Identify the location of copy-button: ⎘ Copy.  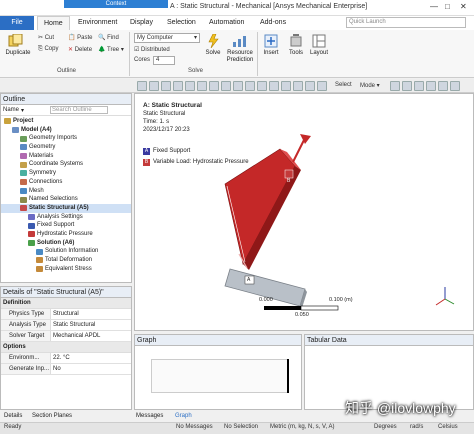
(48, 49).